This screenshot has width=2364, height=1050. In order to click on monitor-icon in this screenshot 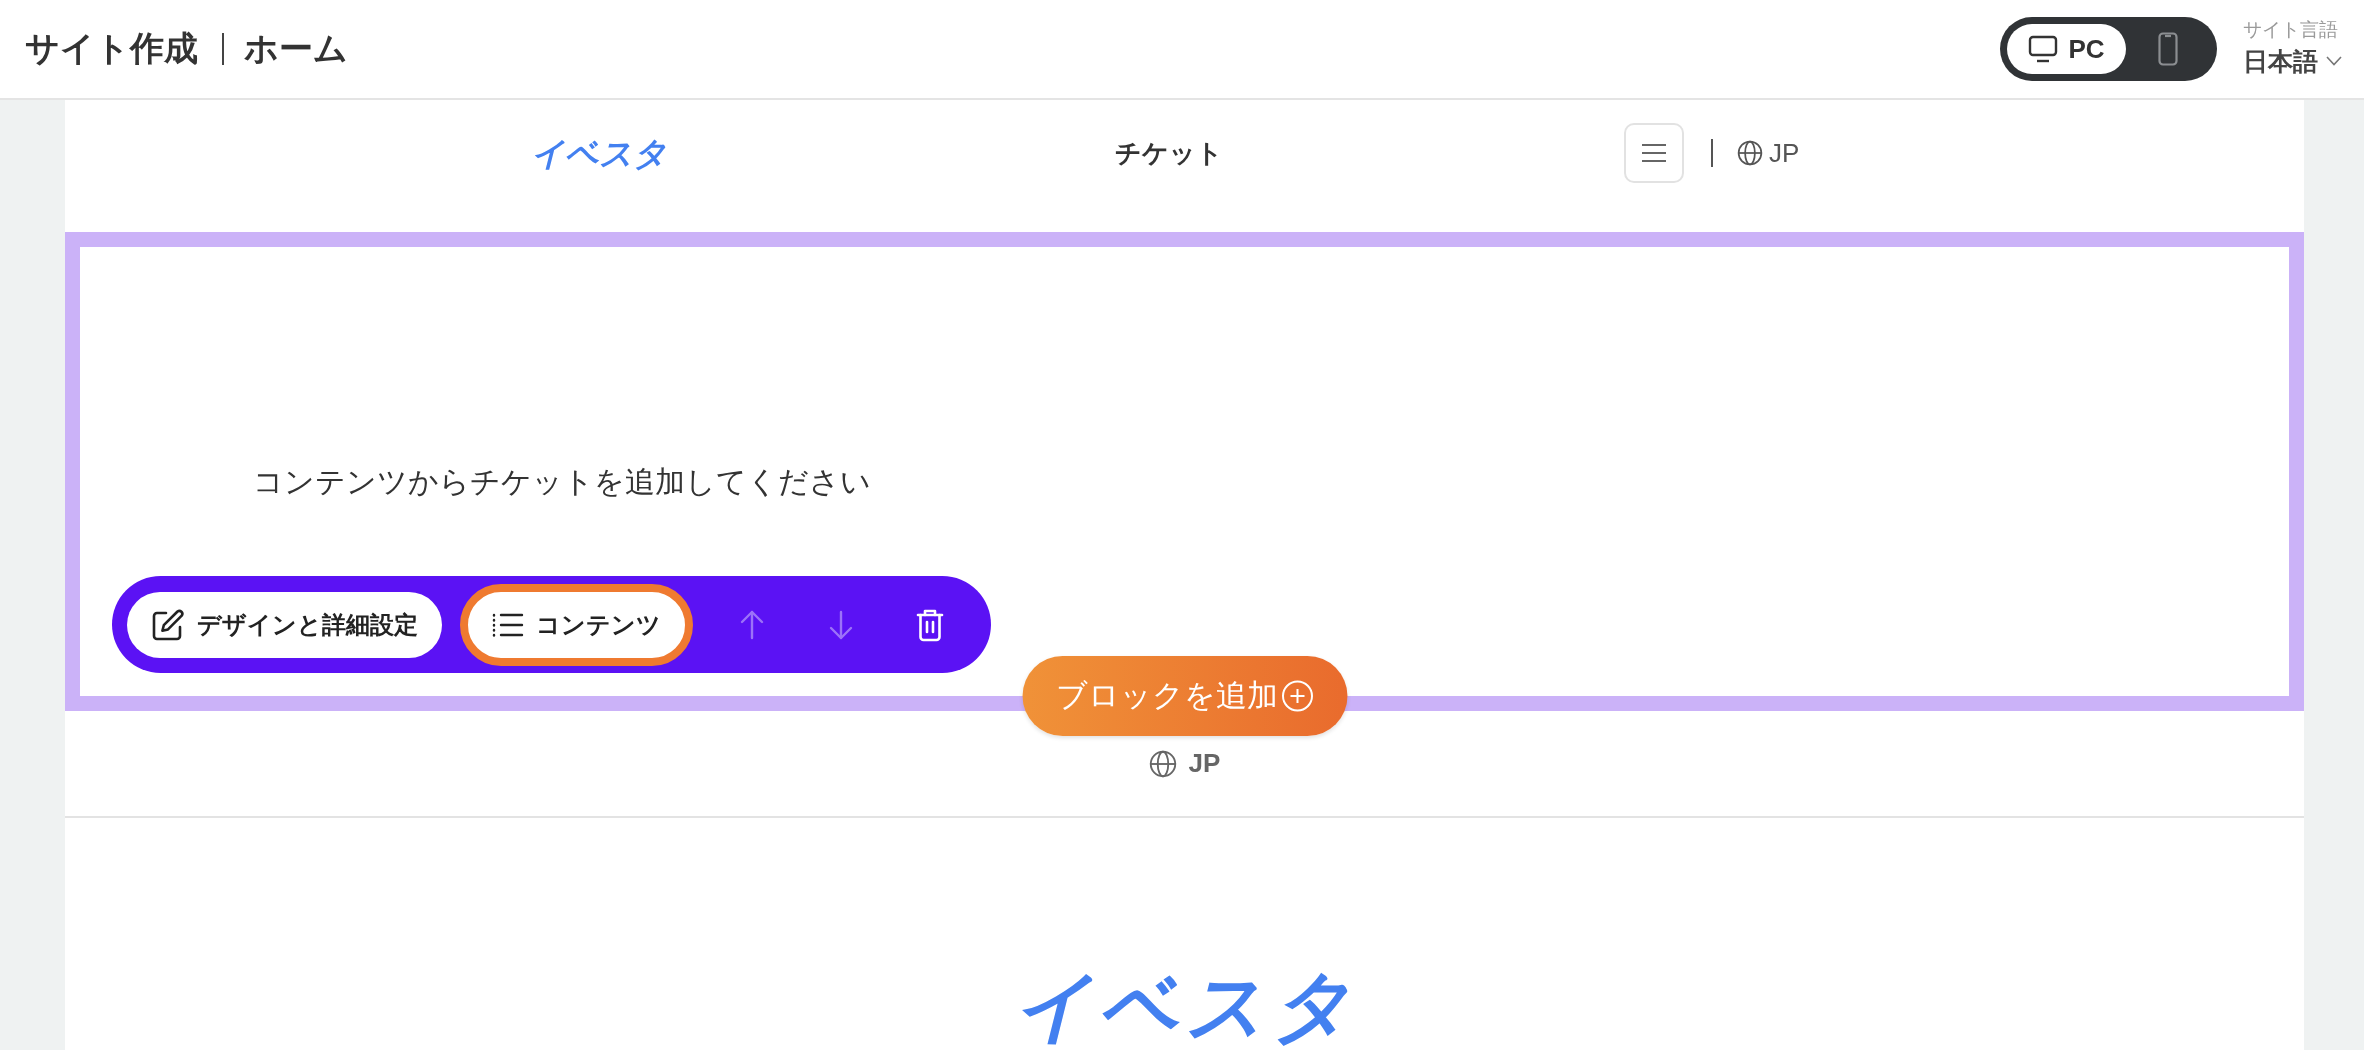, I will do `click(2043, 49)`.